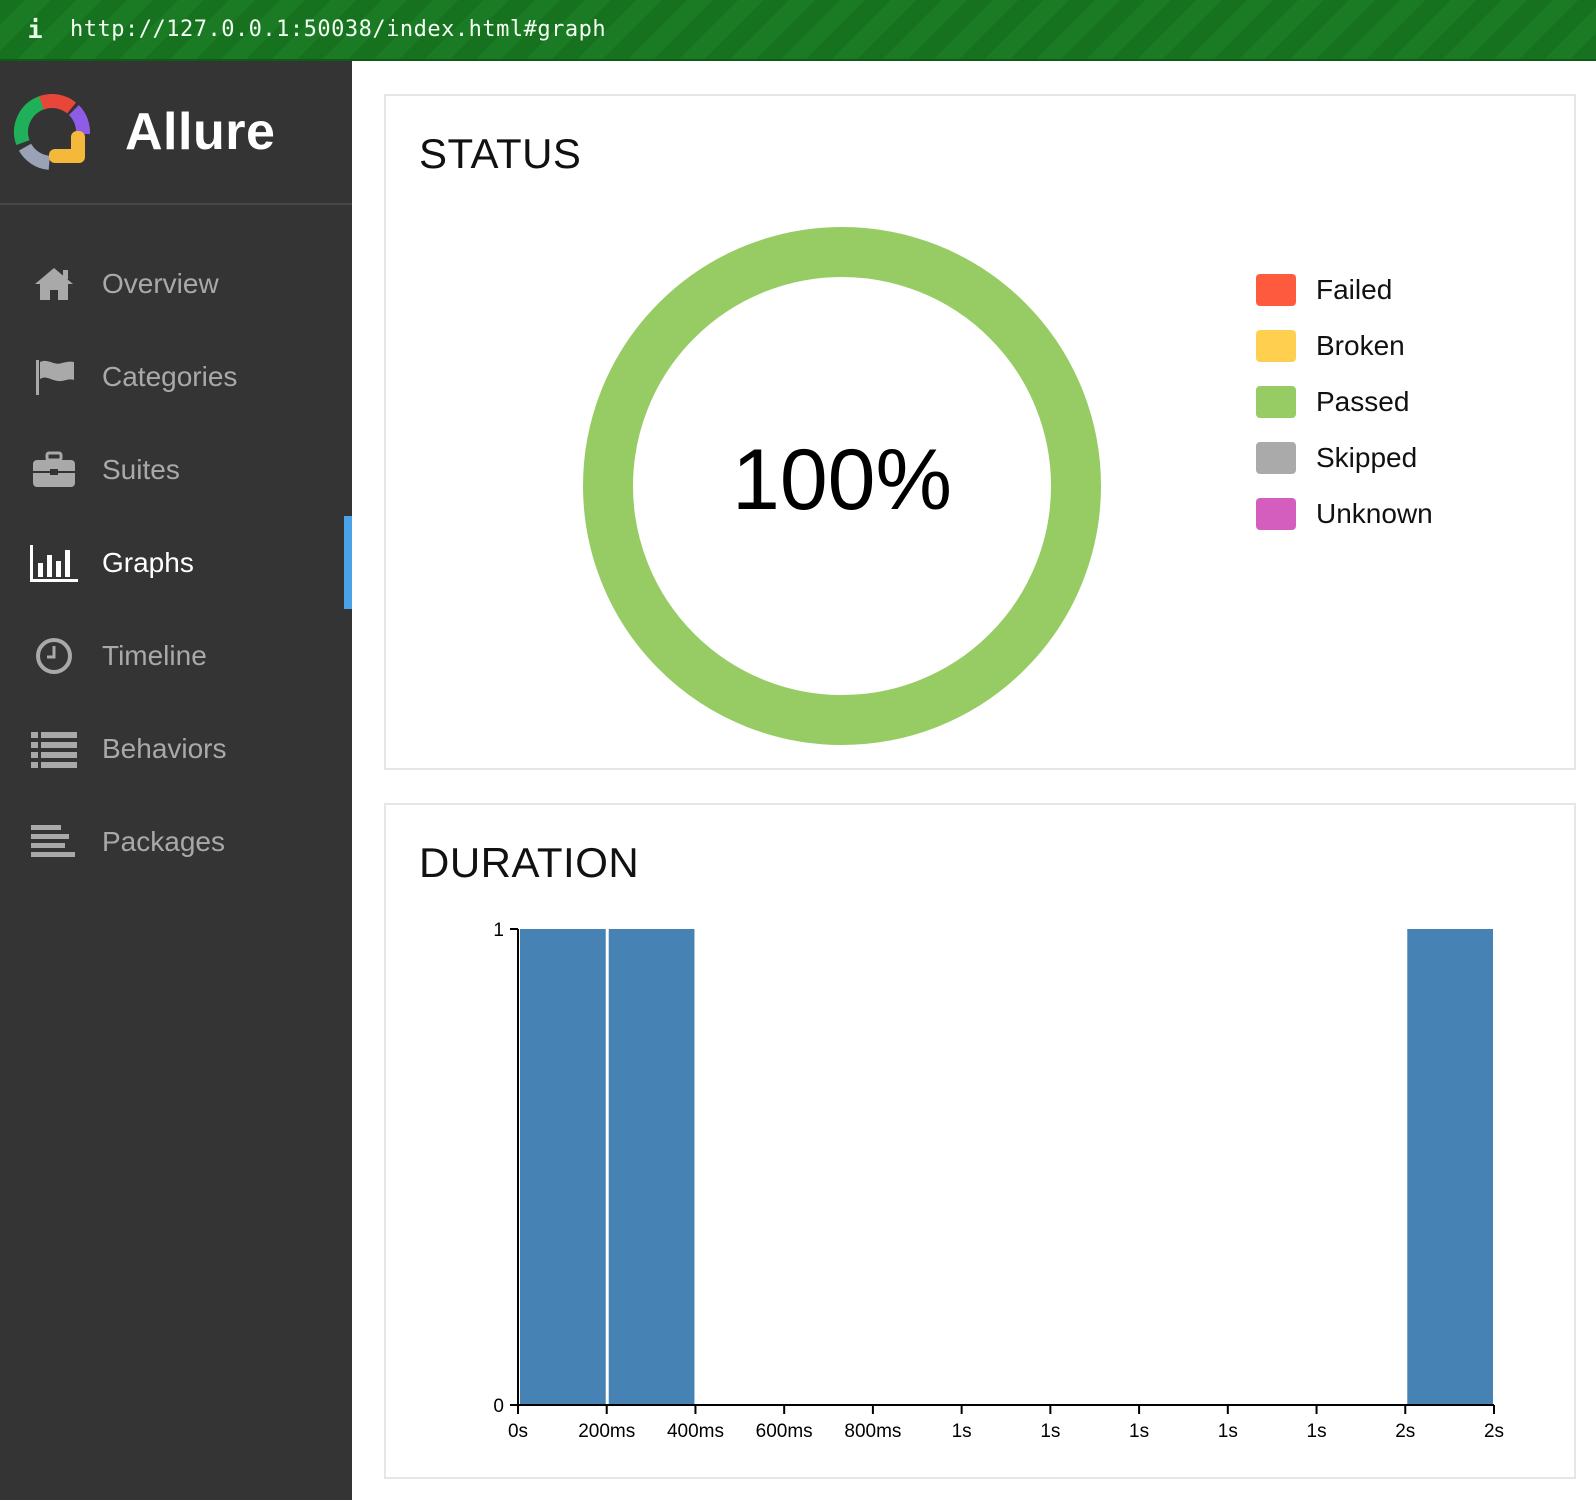  I want to click on url-text: http://127.0.0.1:50038/index.html#graph, so click(338, 29).